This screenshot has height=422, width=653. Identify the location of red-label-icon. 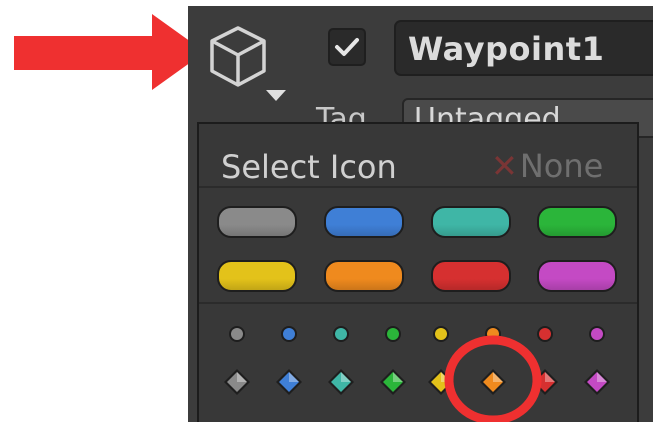
(471, 276).